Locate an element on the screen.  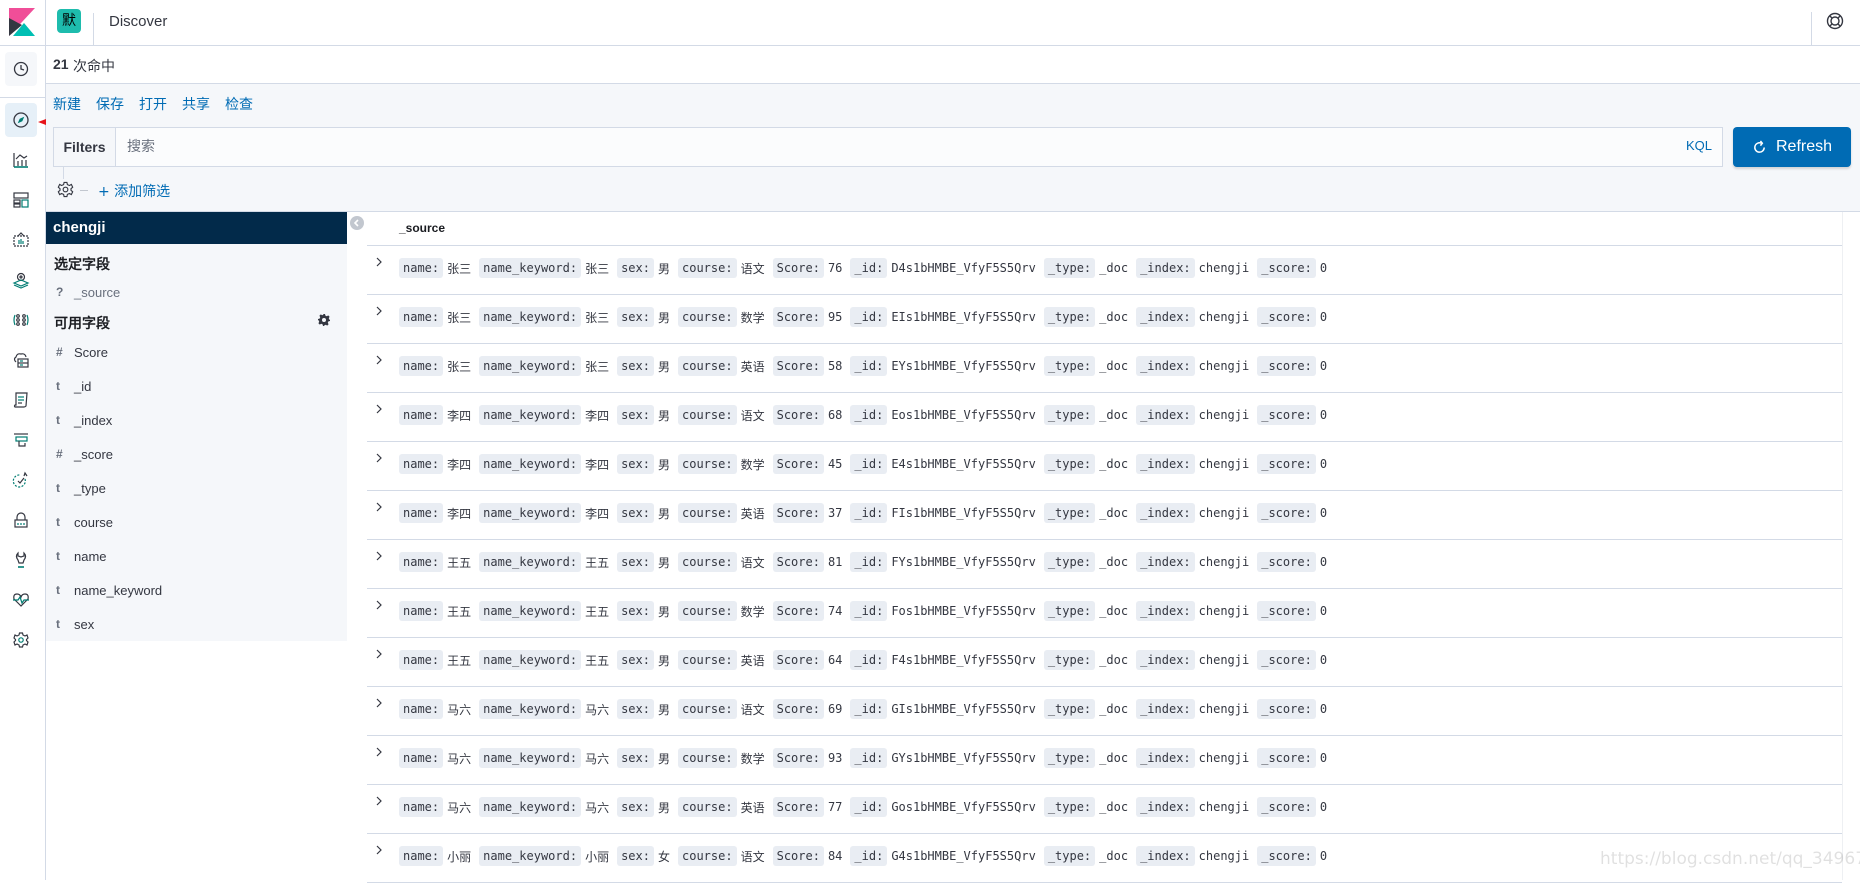
scrollbar is located at coordinates (1842, 546).